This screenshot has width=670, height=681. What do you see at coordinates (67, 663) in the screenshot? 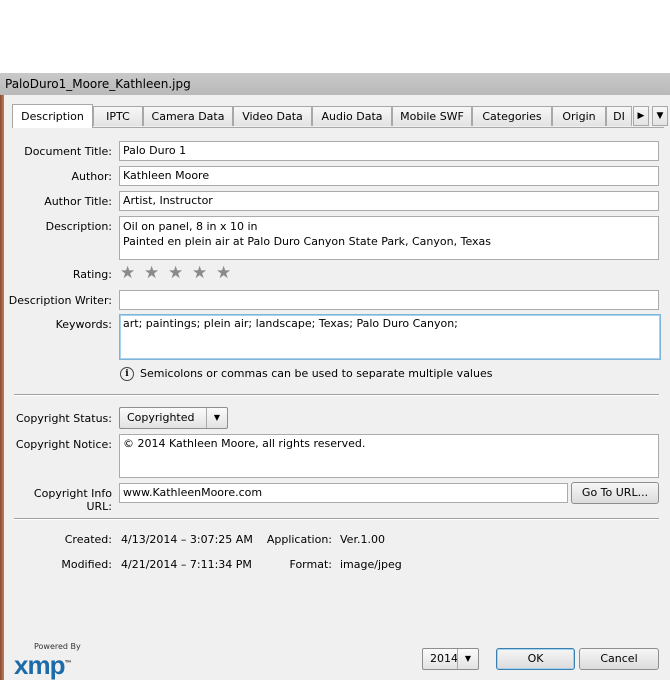
I see `xmp-logo-tm: ™` at bounding box center [67, 663].